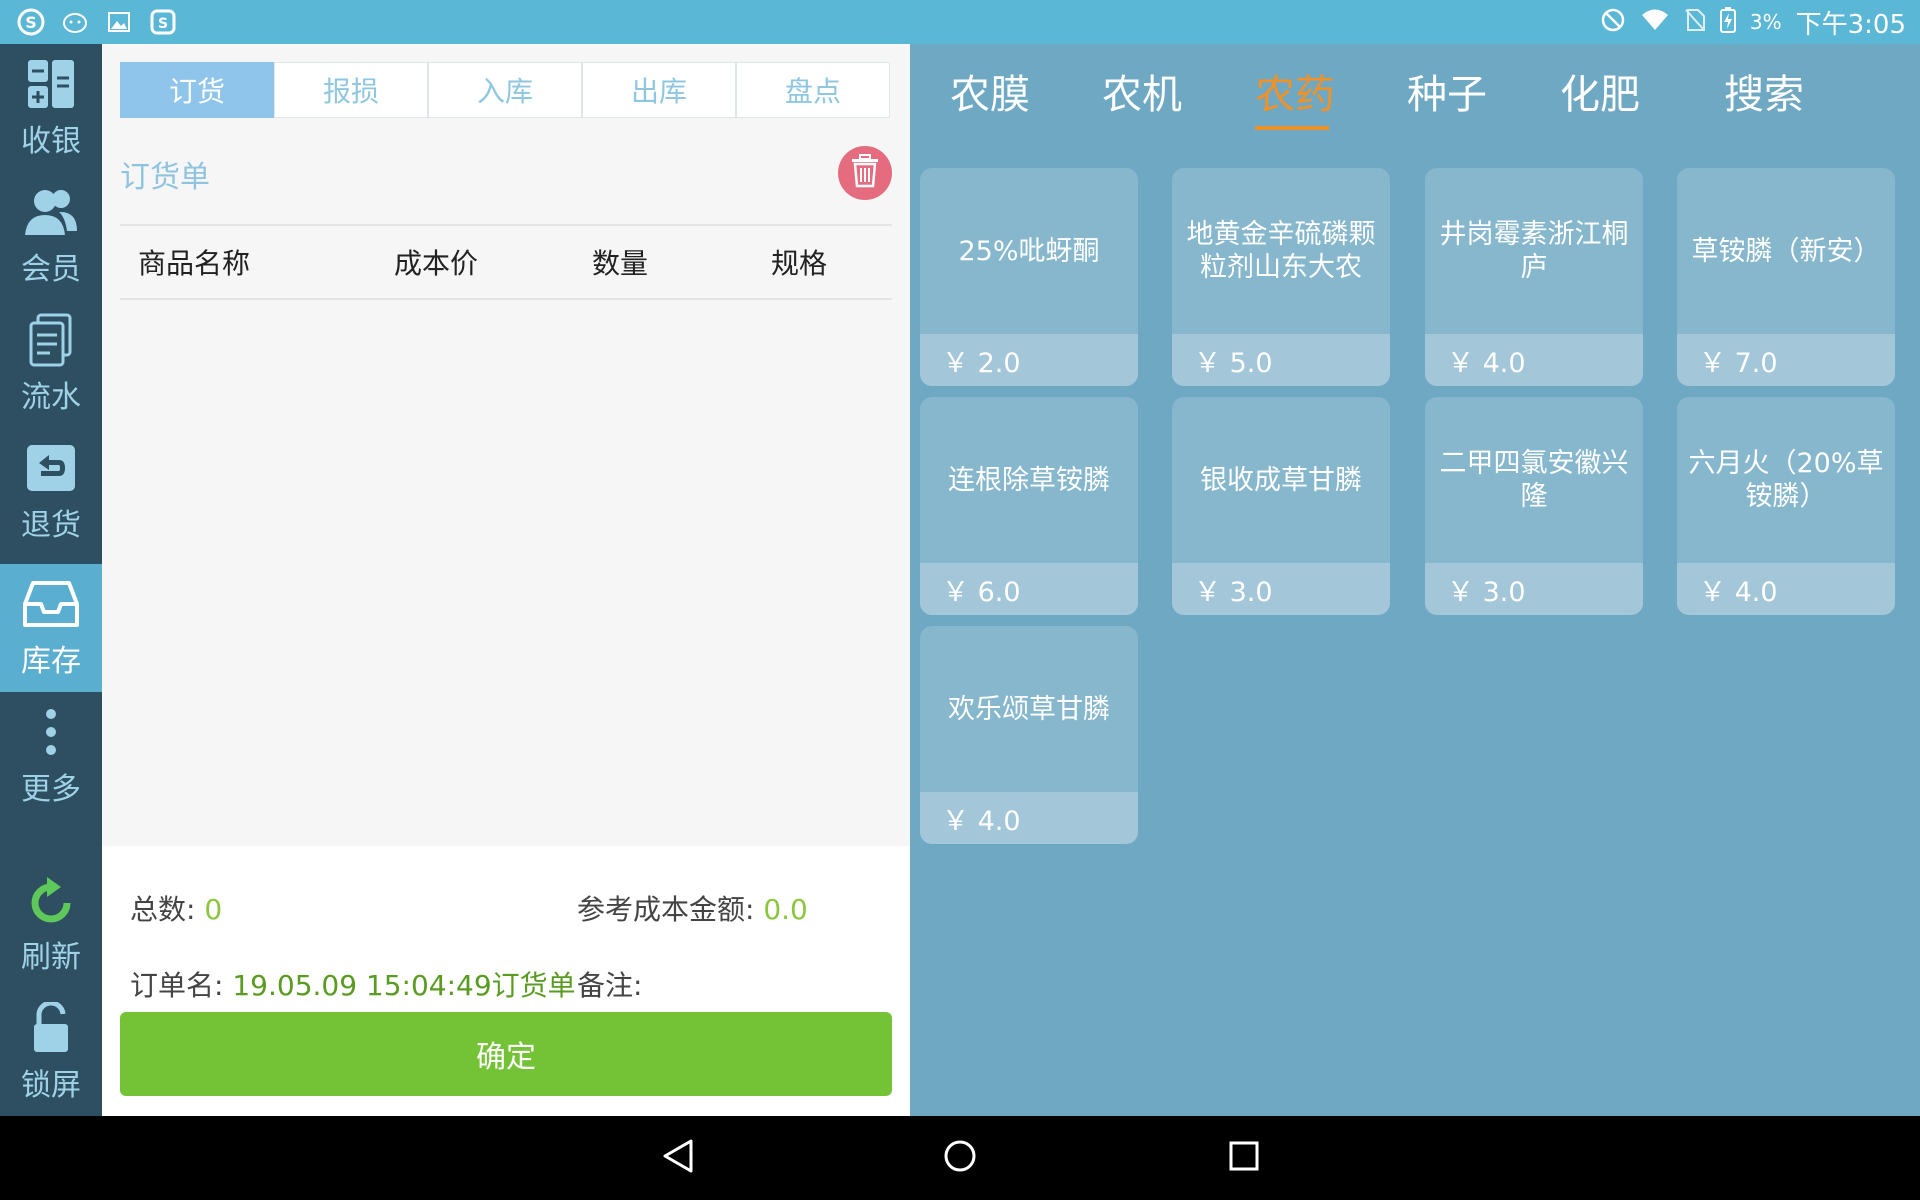 The width and height of the screenshot is (1920, 1200). I want to click on product-name: 井岗霉素浙江桐庐, so click(1534, 251).